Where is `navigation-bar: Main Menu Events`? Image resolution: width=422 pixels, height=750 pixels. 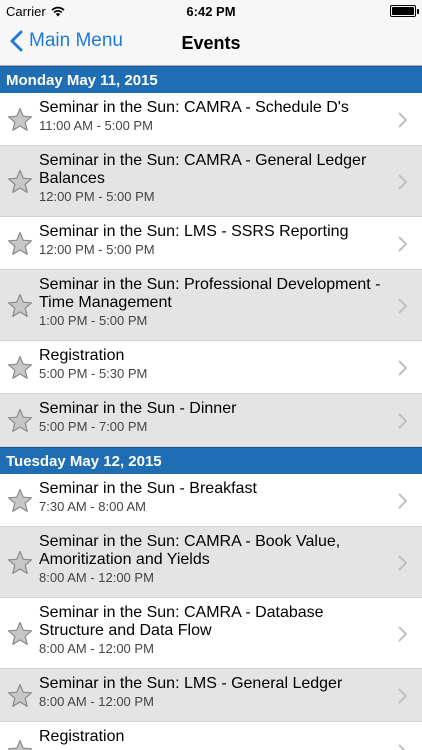 navigation-bar: Main Menu Events is located at coordinates (211, 44).